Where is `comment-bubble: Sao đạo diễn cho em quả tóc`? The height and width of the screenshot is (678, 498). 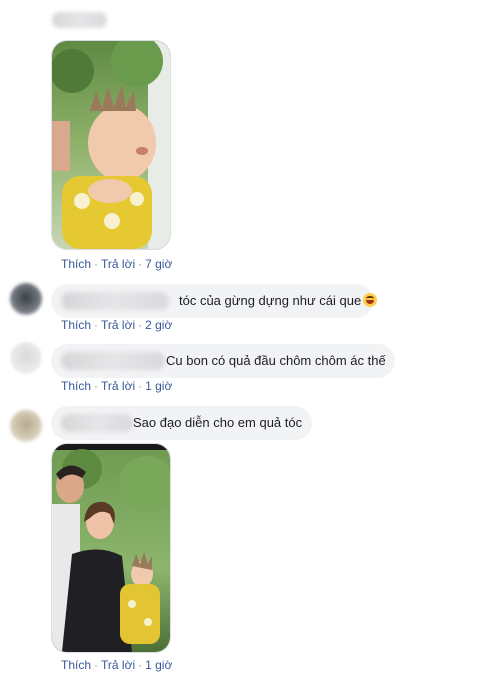
comment-bubble: Sao đạo diễn cho em quả tóc is located at coordinates (181, 423).